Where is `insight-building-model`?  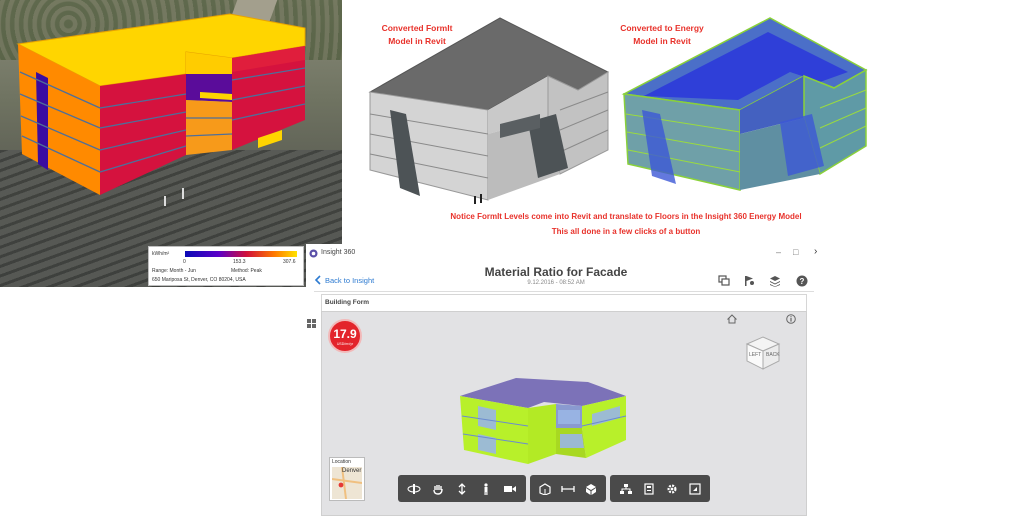 insight-building-model is located at coordinates (543, 421).